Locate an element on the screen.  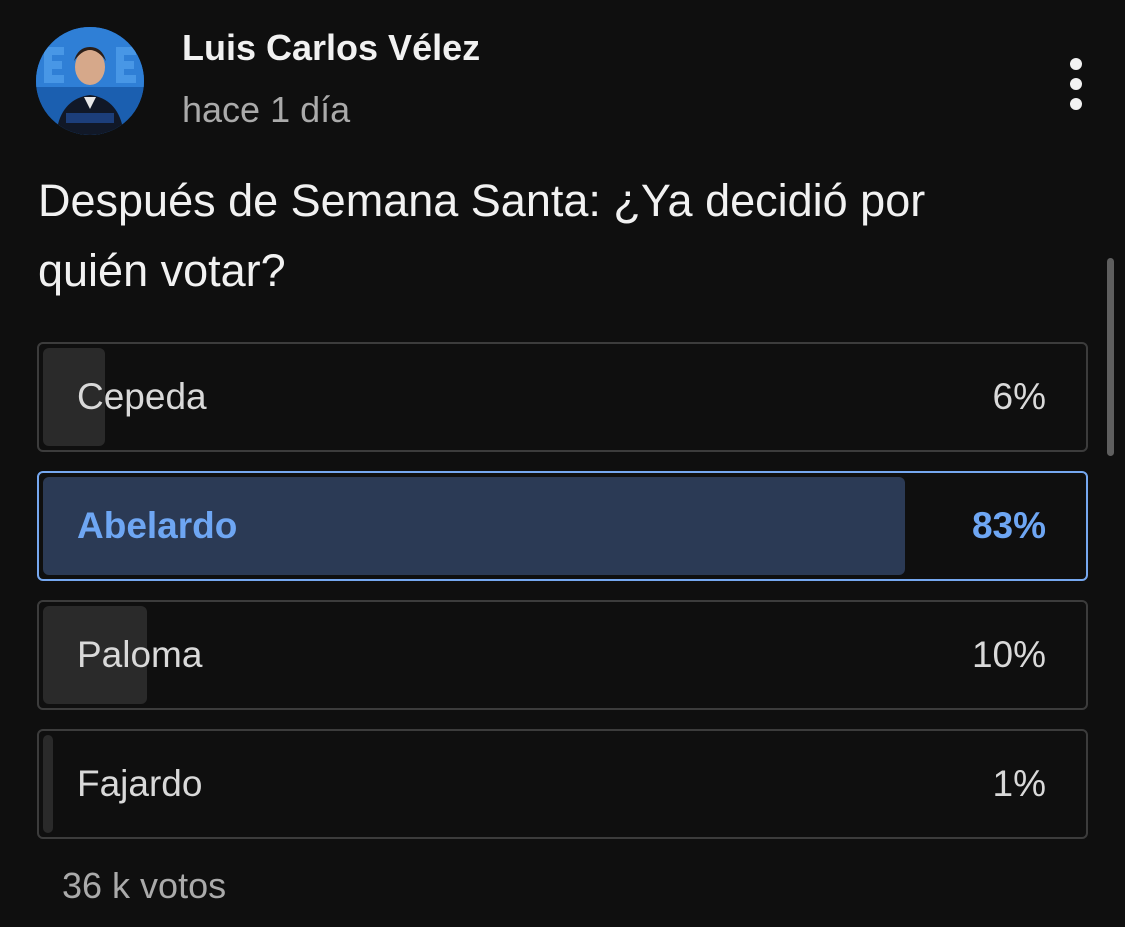
poll-option-fajardo: Fajardo 1% is located at coordinates (562, 784).